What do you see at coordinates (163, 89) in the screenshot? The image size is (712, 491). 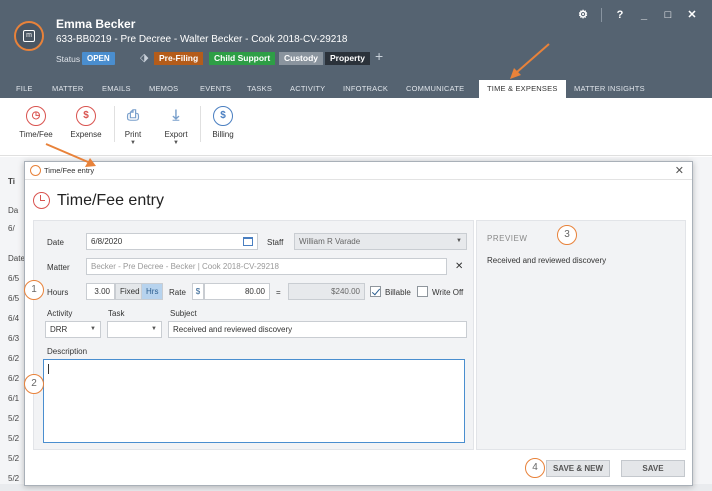 I see `menu-memos: MEMOS` at bounding box center [163, 89].